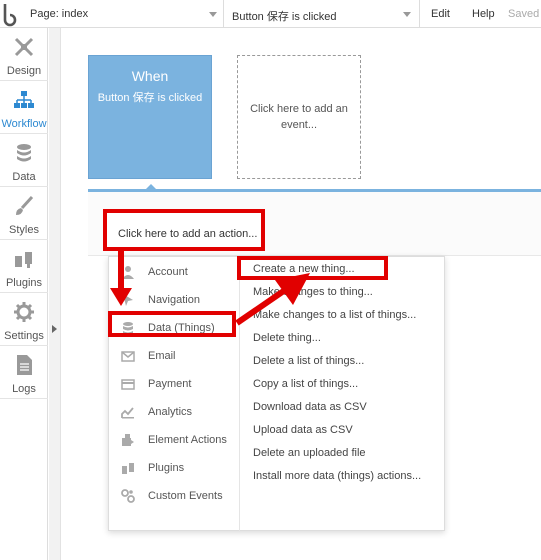 The height and width of the screenshot is (560, 541). What do you see at coordinates (524, 14) in the screenshot?
I see `saved-status: Saved` at bounding box center [524, 14].